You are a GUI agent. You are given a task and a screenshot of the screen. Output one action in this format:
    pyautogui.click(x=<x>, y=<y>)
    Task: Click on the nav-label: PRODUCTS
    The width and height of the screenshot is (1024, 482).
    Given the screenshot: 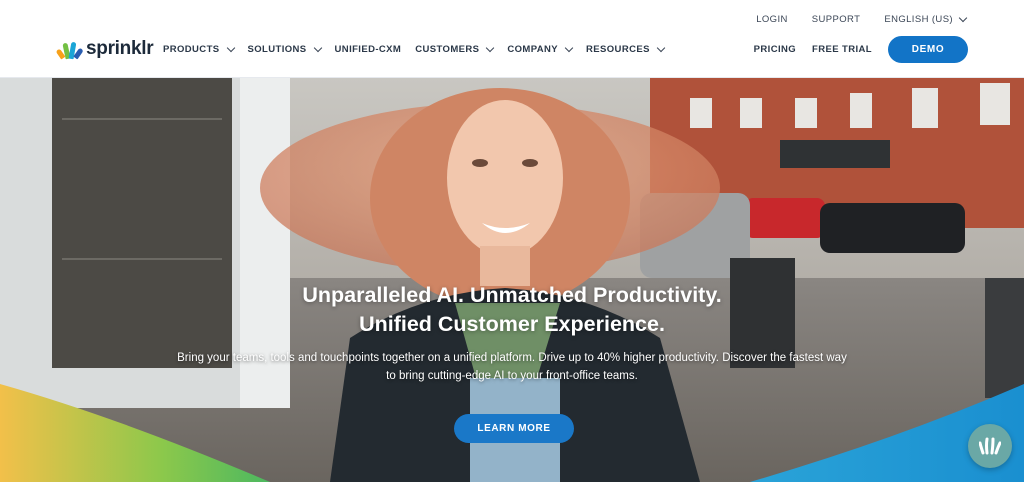 What is the action you would take?
    pyautogui.click(x=191, y=49)
    